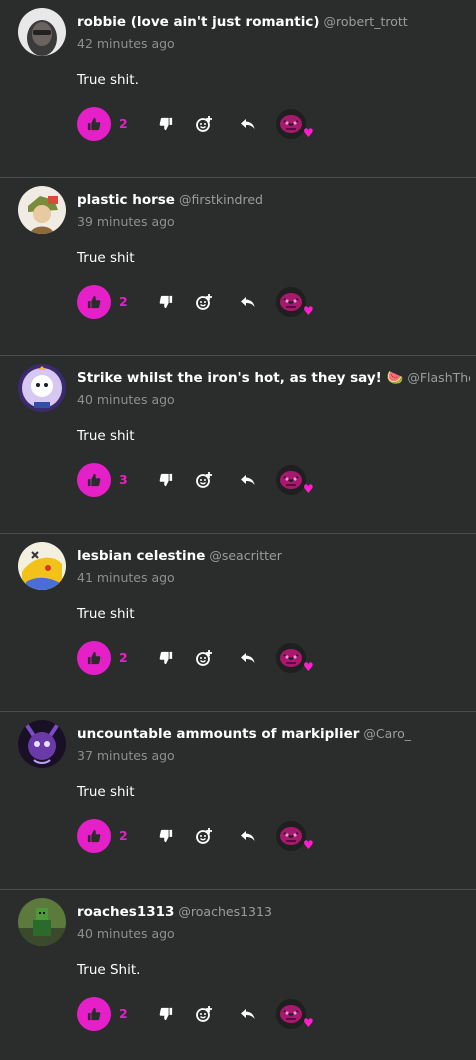  Describe the element at coordinates (141, 556) in the screenshot. I see `user-name: lesbian celestine` at that location.